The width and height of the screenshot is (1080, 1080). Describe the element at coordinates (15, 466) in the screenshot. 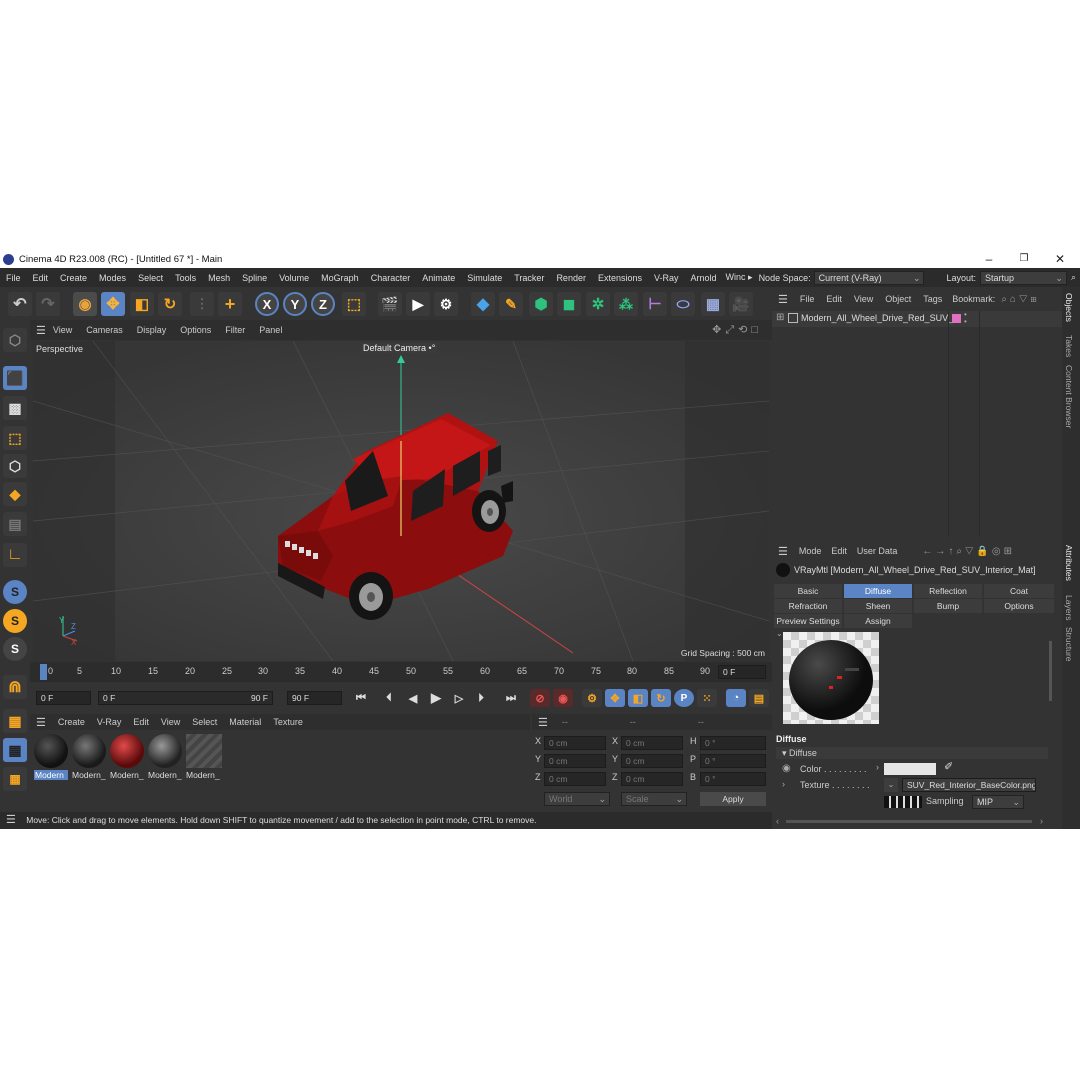

I see `edge-mode-icon: ⬡` at that location.